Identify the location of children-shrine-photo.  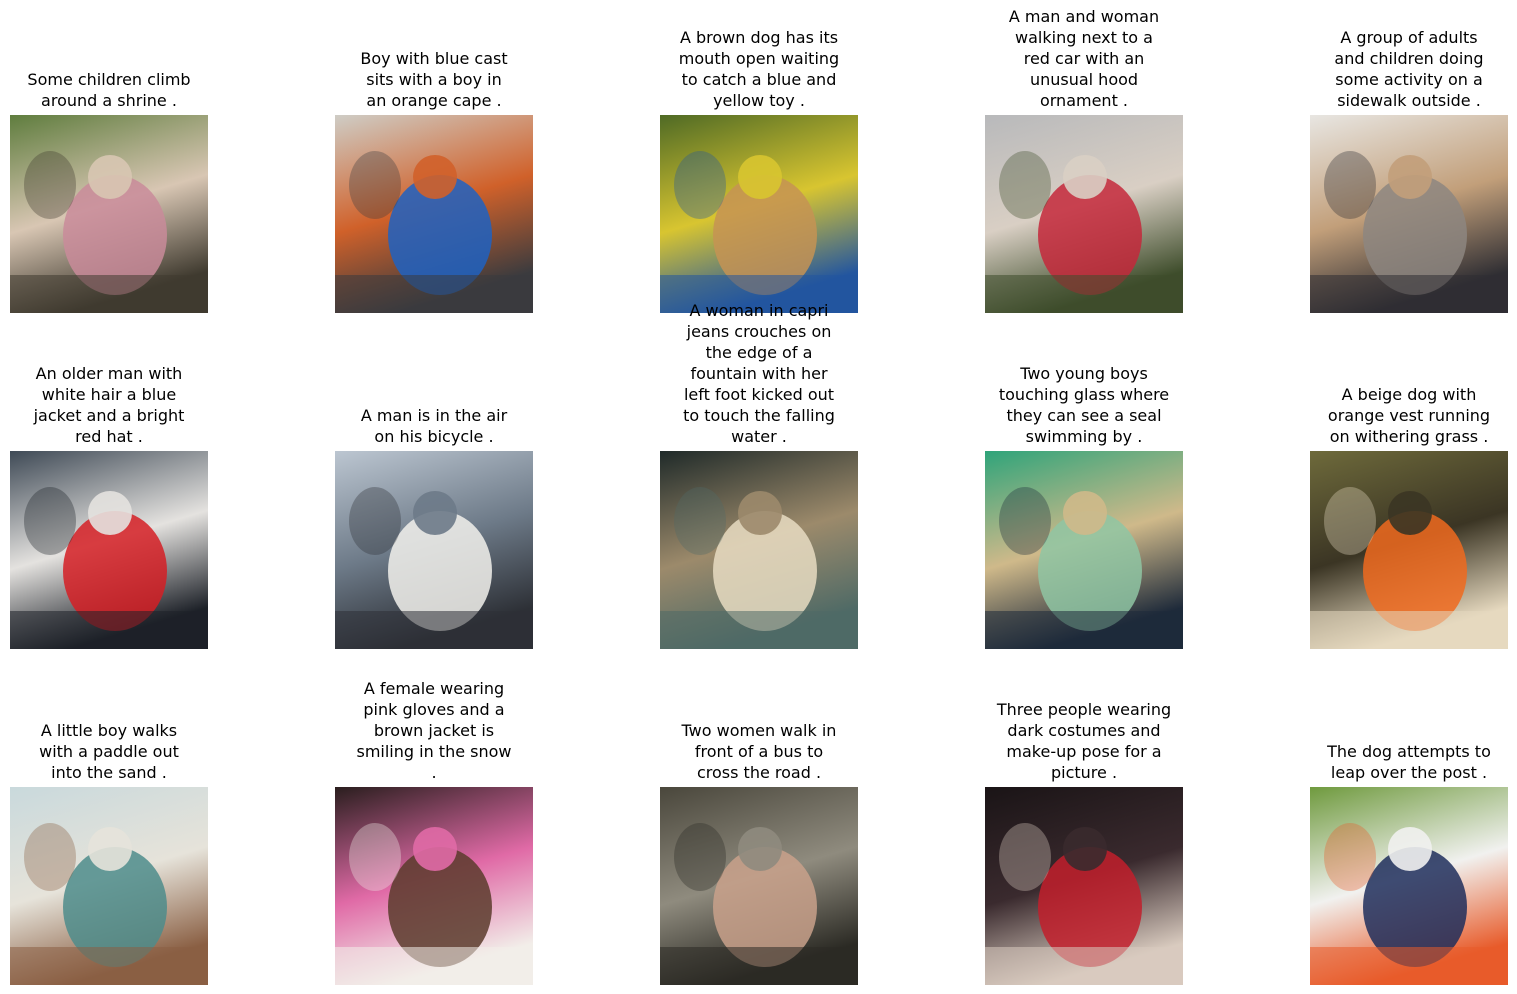
(109, 214).